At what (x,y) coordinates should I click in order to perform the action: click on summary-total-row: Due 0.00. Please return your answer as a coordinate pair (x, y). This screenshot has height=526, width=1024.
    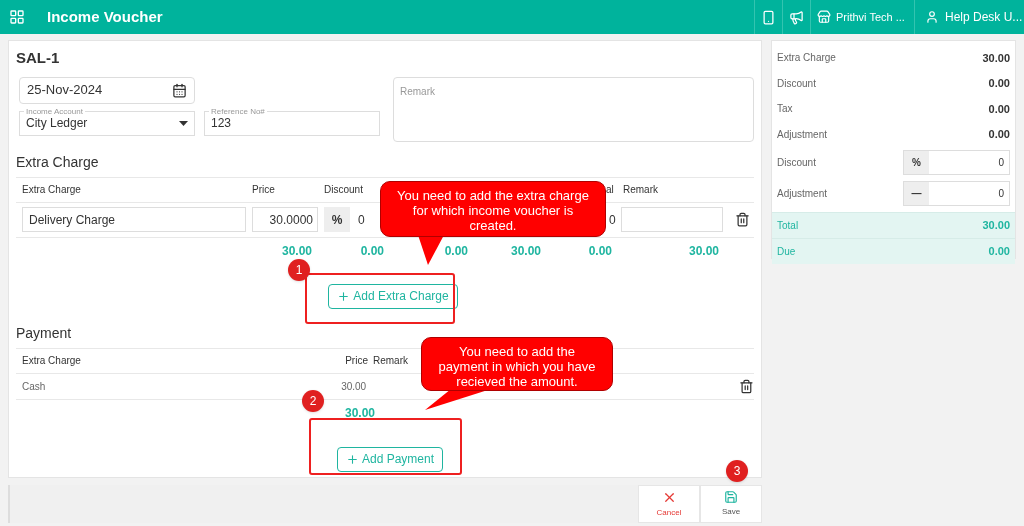
    Looking at the image, I should click on (893, 251).